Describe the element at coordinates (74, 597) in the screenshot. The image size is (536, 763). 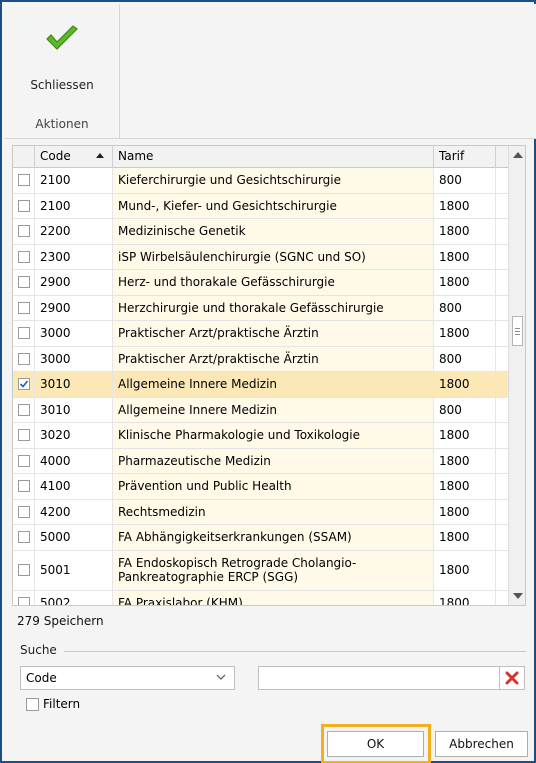
I see `cell-code: 5002` at that location.